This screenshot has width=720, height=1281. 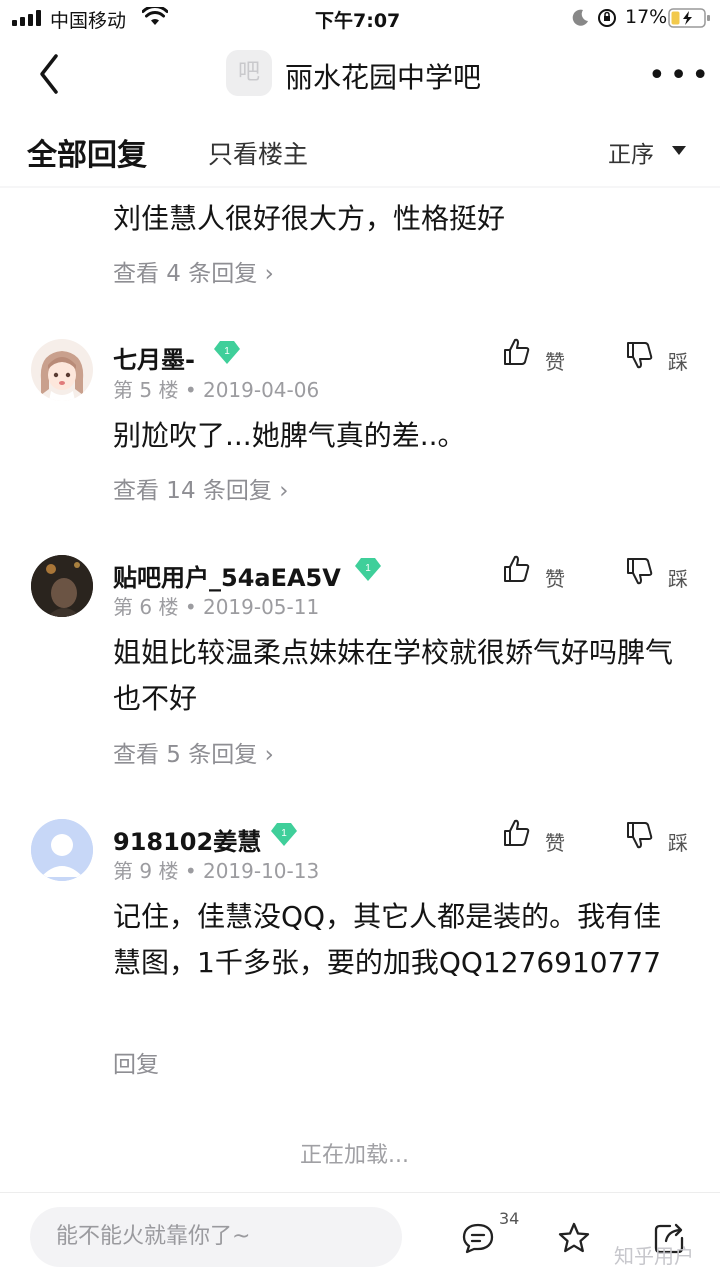 I want to click on username: 七月墨-, so click(x=154, y=357).